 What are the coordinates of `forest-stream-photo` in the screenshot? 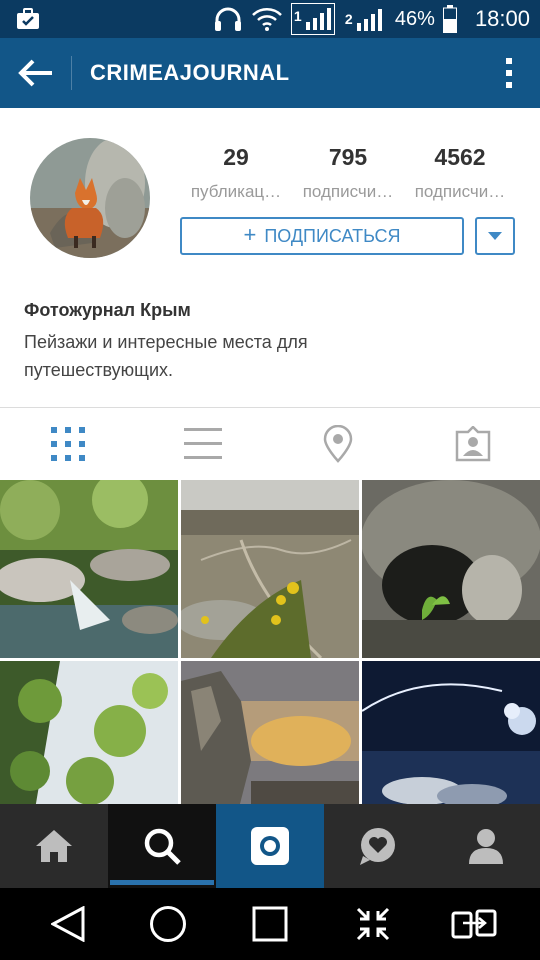 It's located at (89, 569).